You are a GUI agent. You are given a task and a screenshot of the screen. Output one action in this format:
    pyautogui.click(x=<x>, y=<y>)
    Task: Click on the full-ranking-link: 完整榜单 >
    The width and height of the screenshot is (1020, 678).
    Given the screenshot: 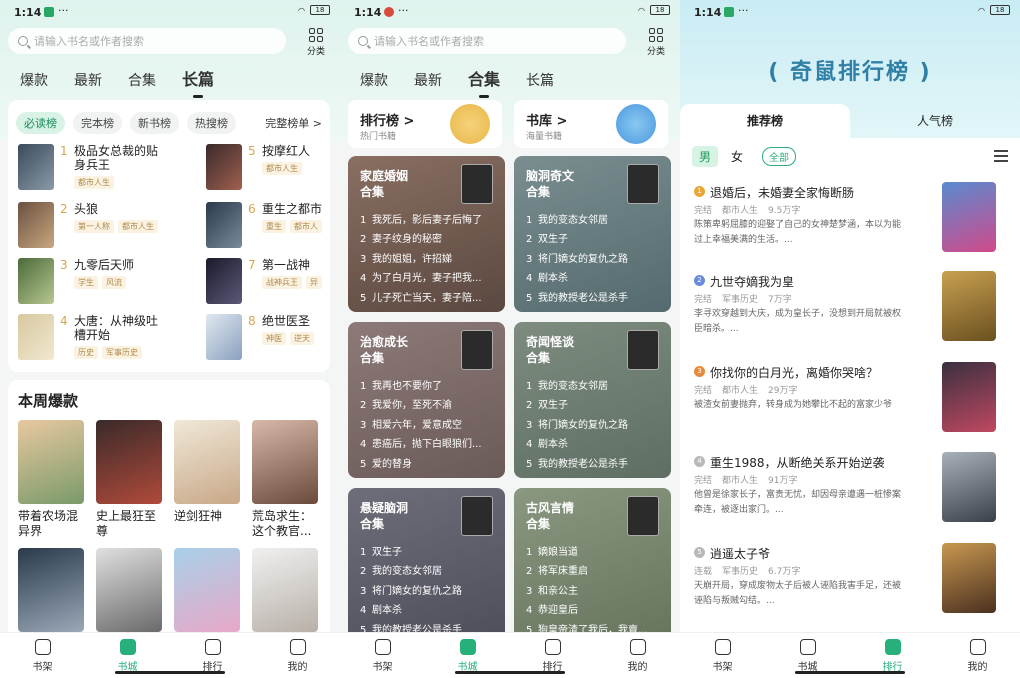 What is the action you would take?
    pyautogui.click(x=293, y=123)
    